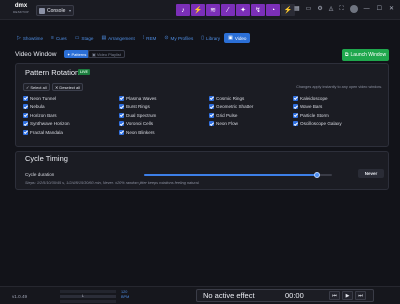 This screenshot has width=400, height=304. Describe the element at coordinates (353, 9) in the screenshot. I see `avatar` at that location.